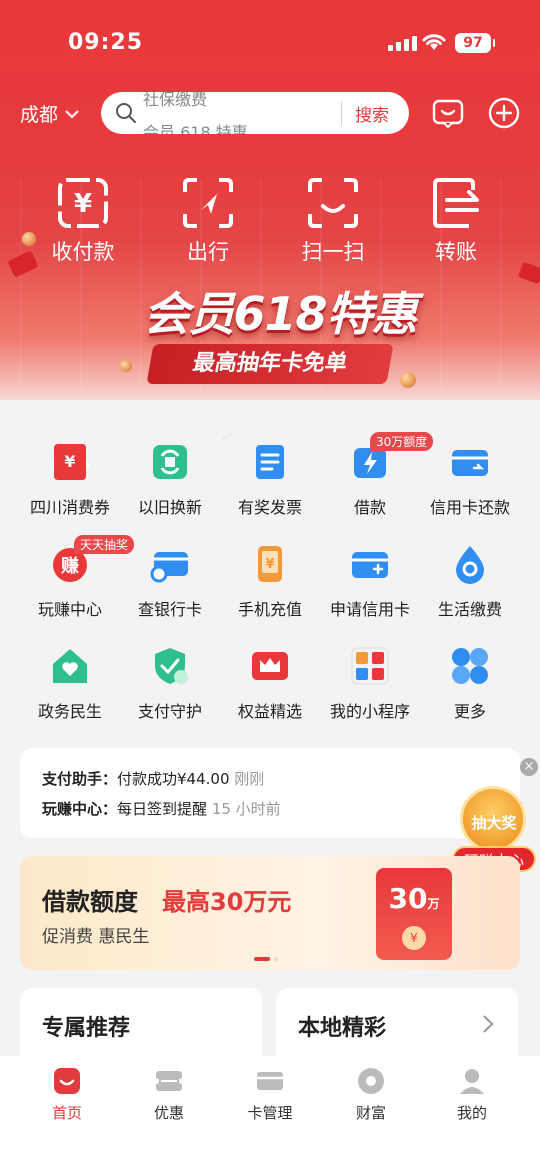 This screenshot has height=1174, width=540. I want to click on service-item-phone-topup: ¥ 手机充值, so click(270, 582).